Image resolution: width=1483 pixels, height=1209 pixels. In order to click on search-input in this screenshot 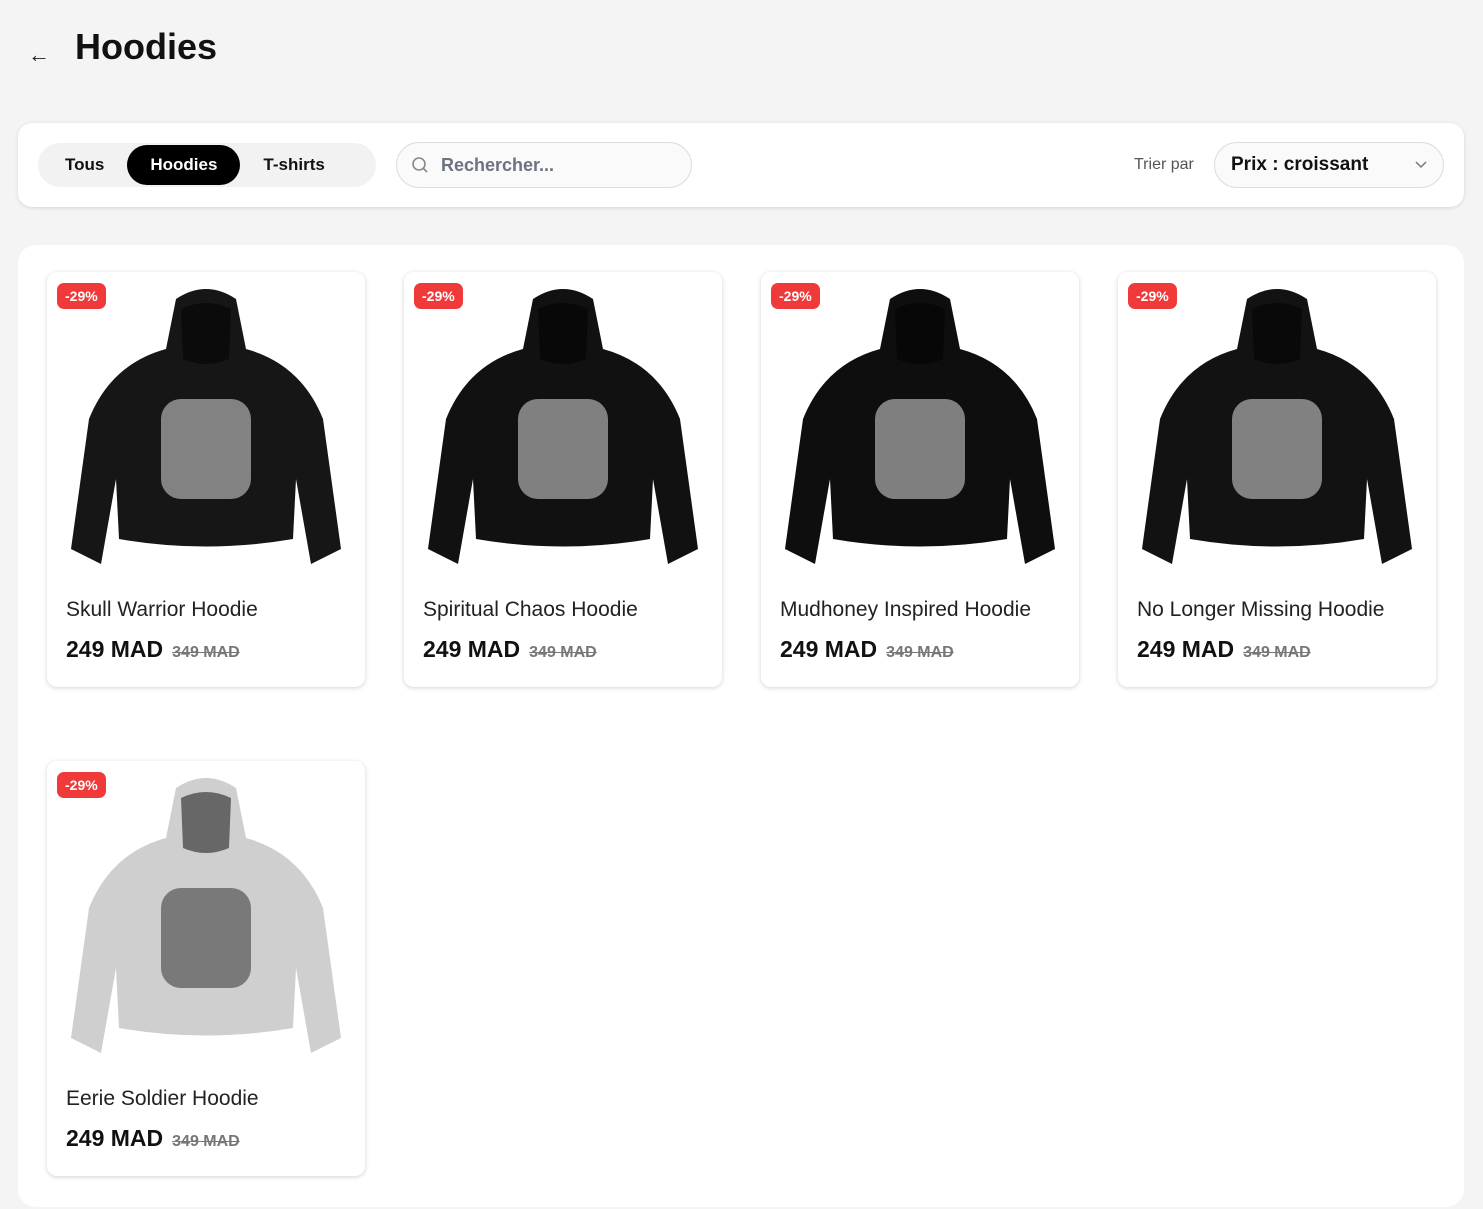, I will do `click(551, 165)`.